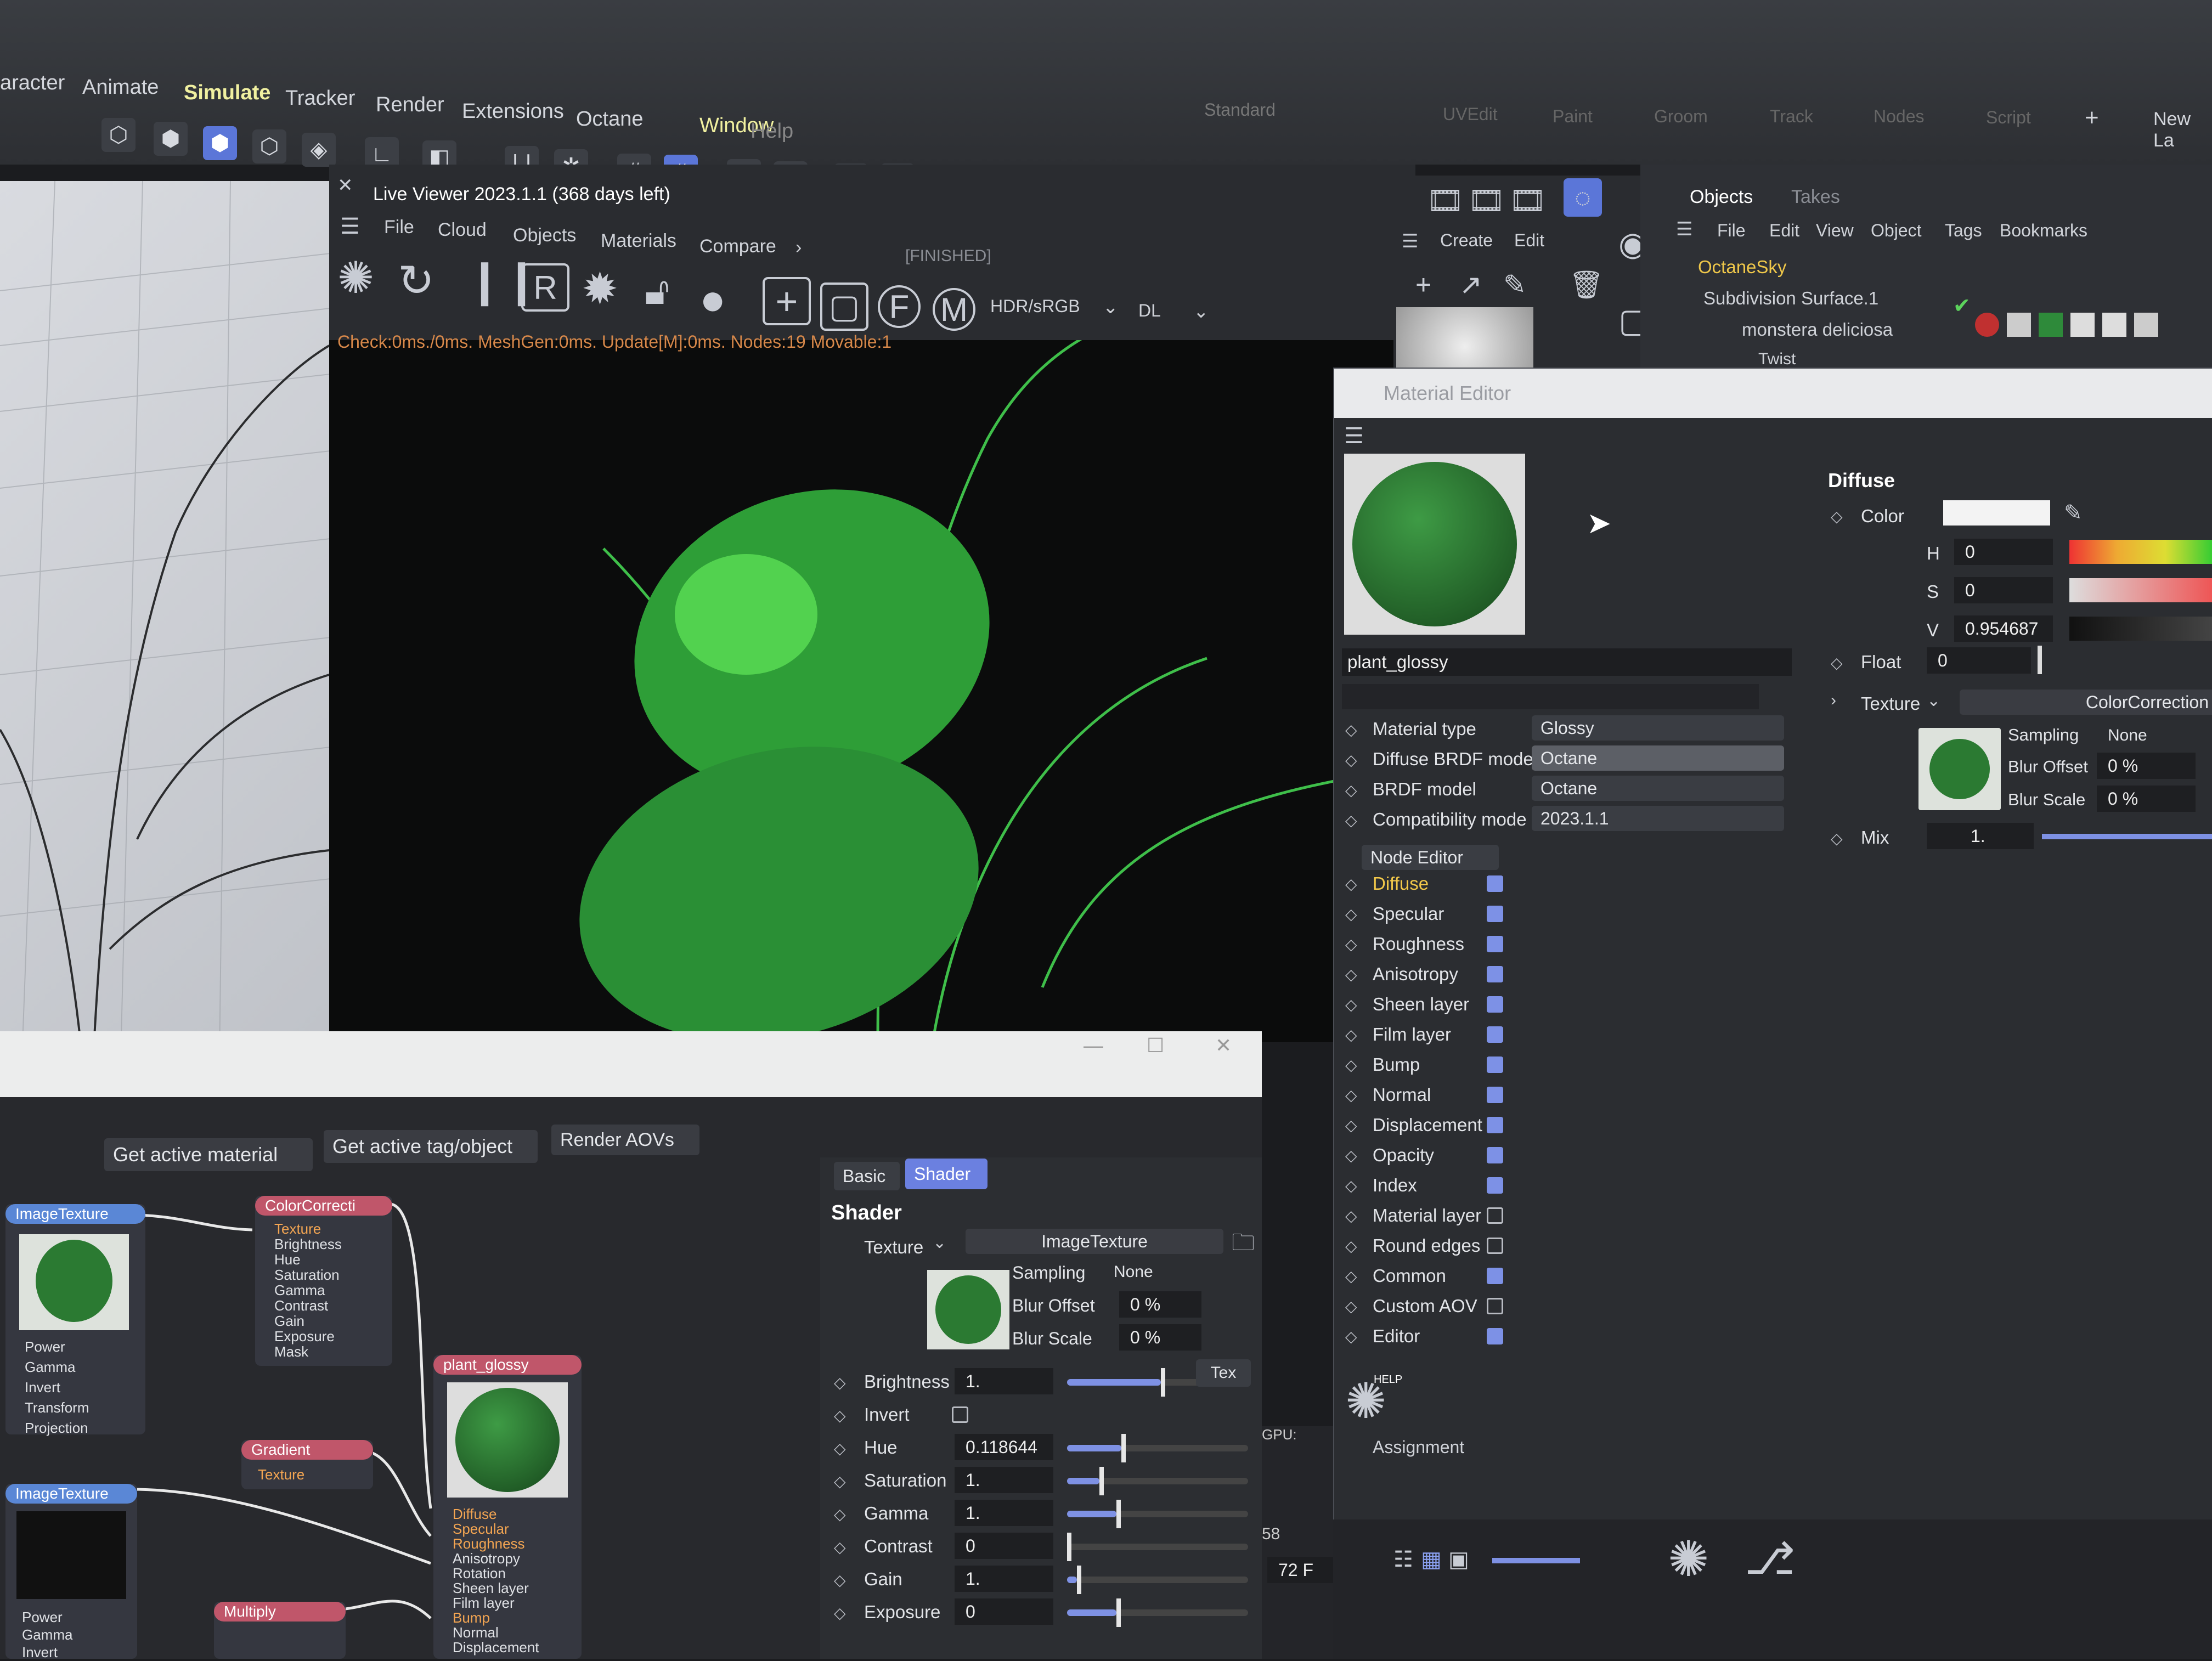  Describe the element at coordinates (900, 307) in the screenshot. I see `focus-picker-icon: F` at that location.